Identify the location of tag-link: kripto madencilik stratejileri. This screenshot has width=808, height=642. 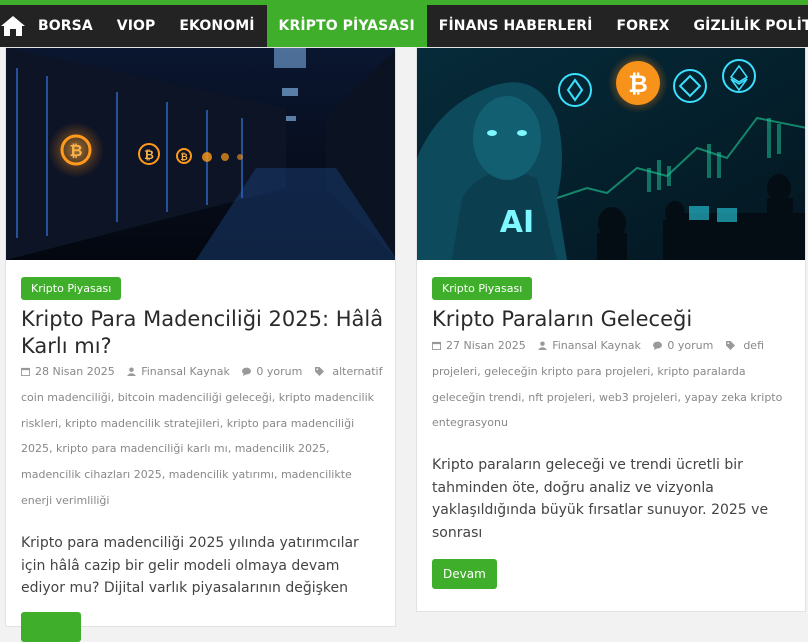
(142, 423).